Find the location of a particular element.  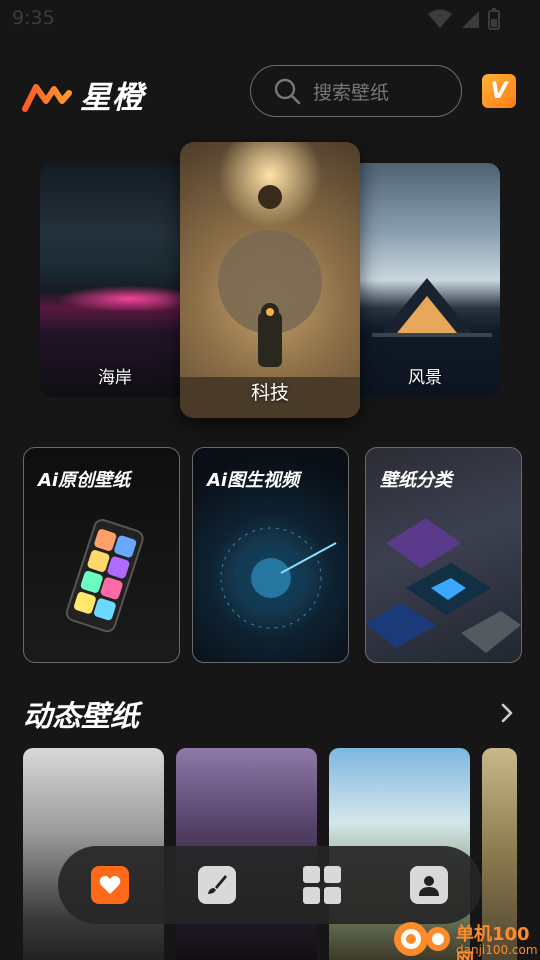

vip-label: V is located at coordinates (499, 91).